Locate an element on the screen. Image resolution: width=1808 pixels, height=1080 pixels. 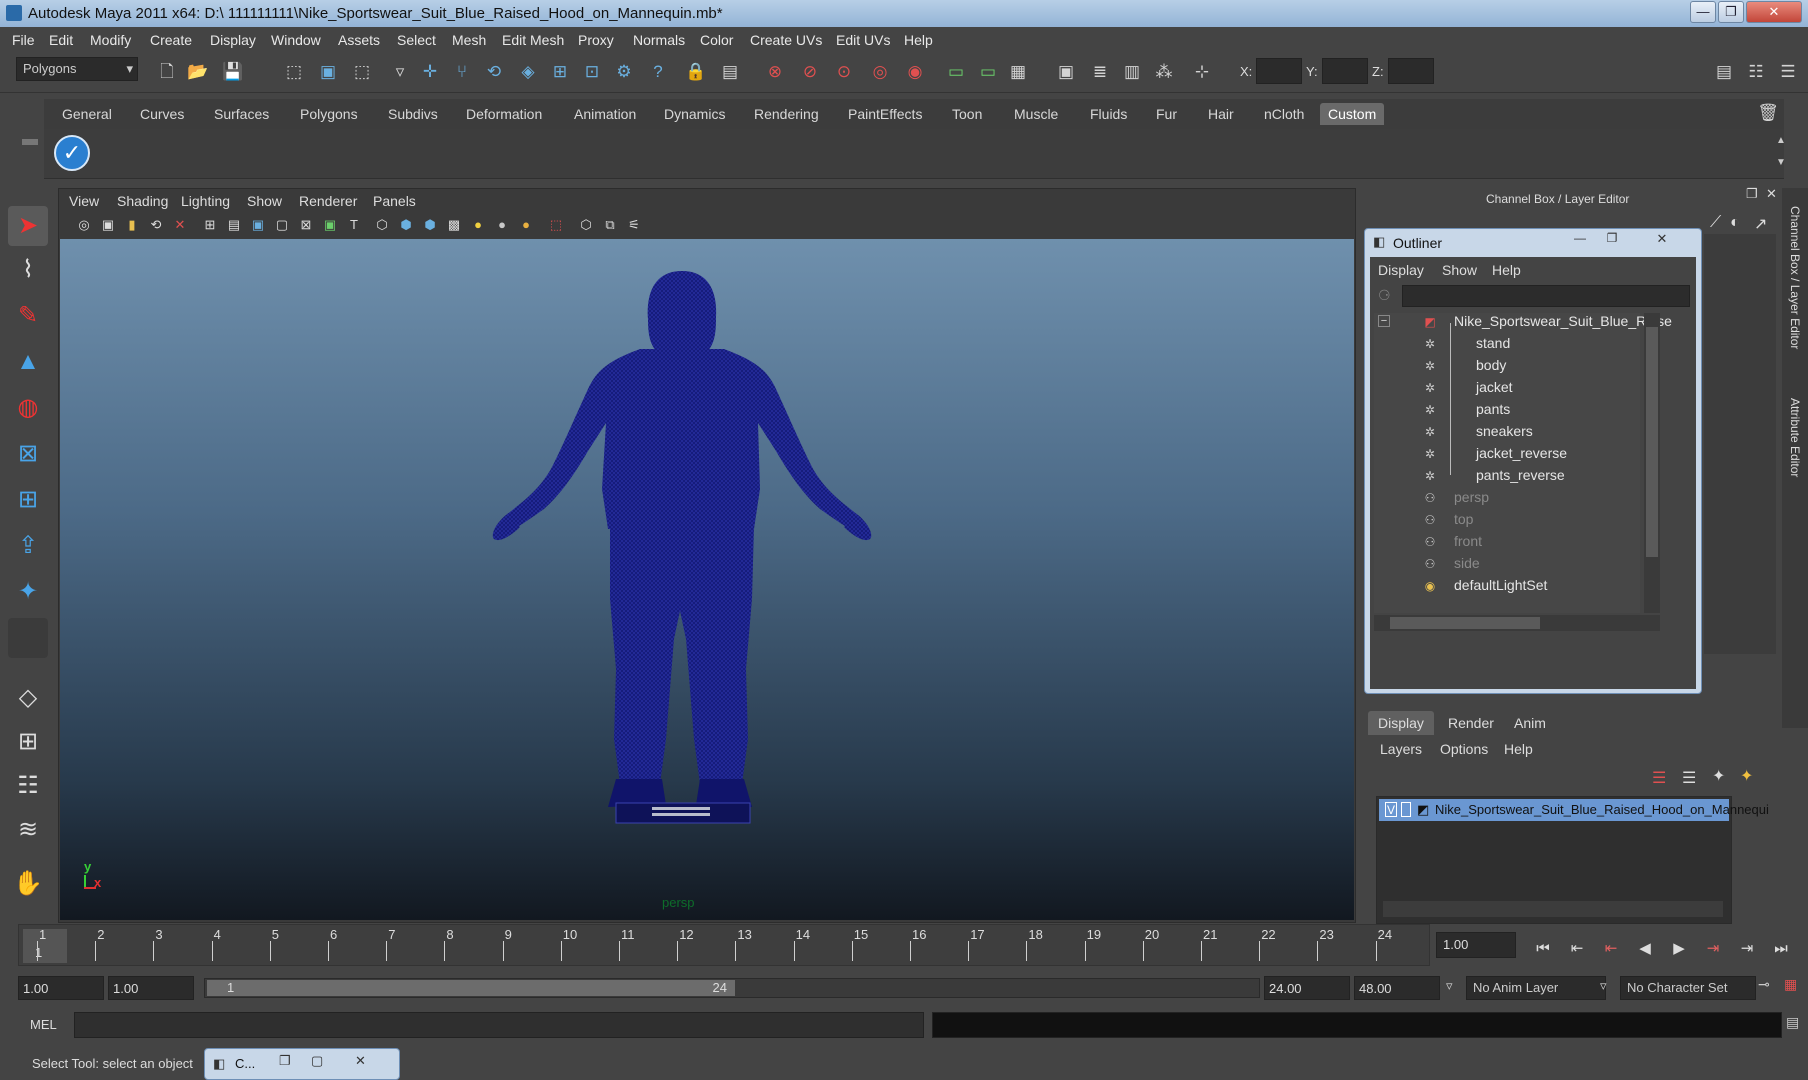
history-icon: ⊡ is located at coordinates (592, 72).